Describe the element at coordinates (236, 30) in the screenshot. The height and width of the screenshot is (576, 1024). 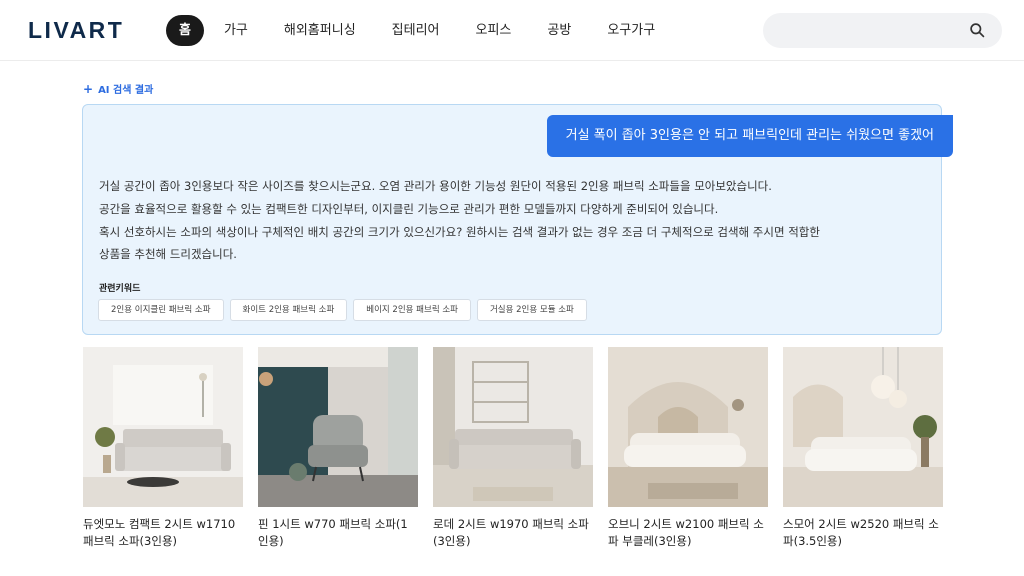
I see `nav-furniture: 가구` at that location.